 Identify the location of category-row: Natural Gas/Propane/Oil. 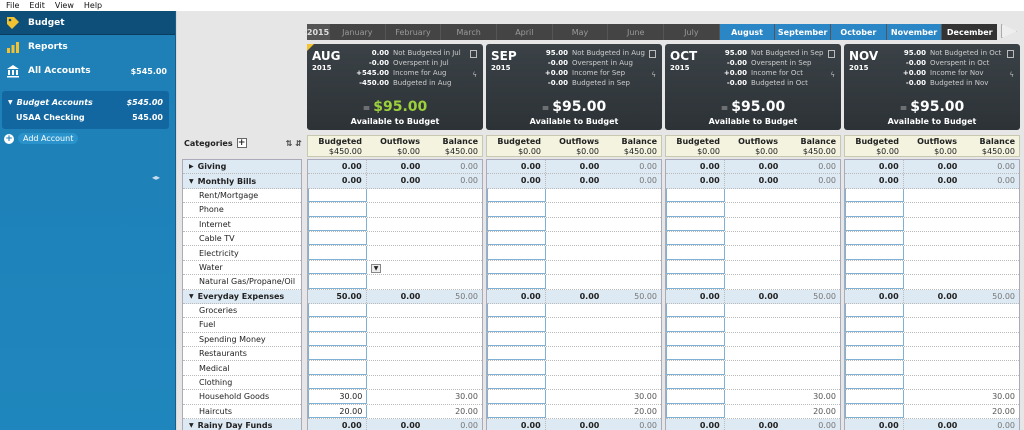
(242, 282).